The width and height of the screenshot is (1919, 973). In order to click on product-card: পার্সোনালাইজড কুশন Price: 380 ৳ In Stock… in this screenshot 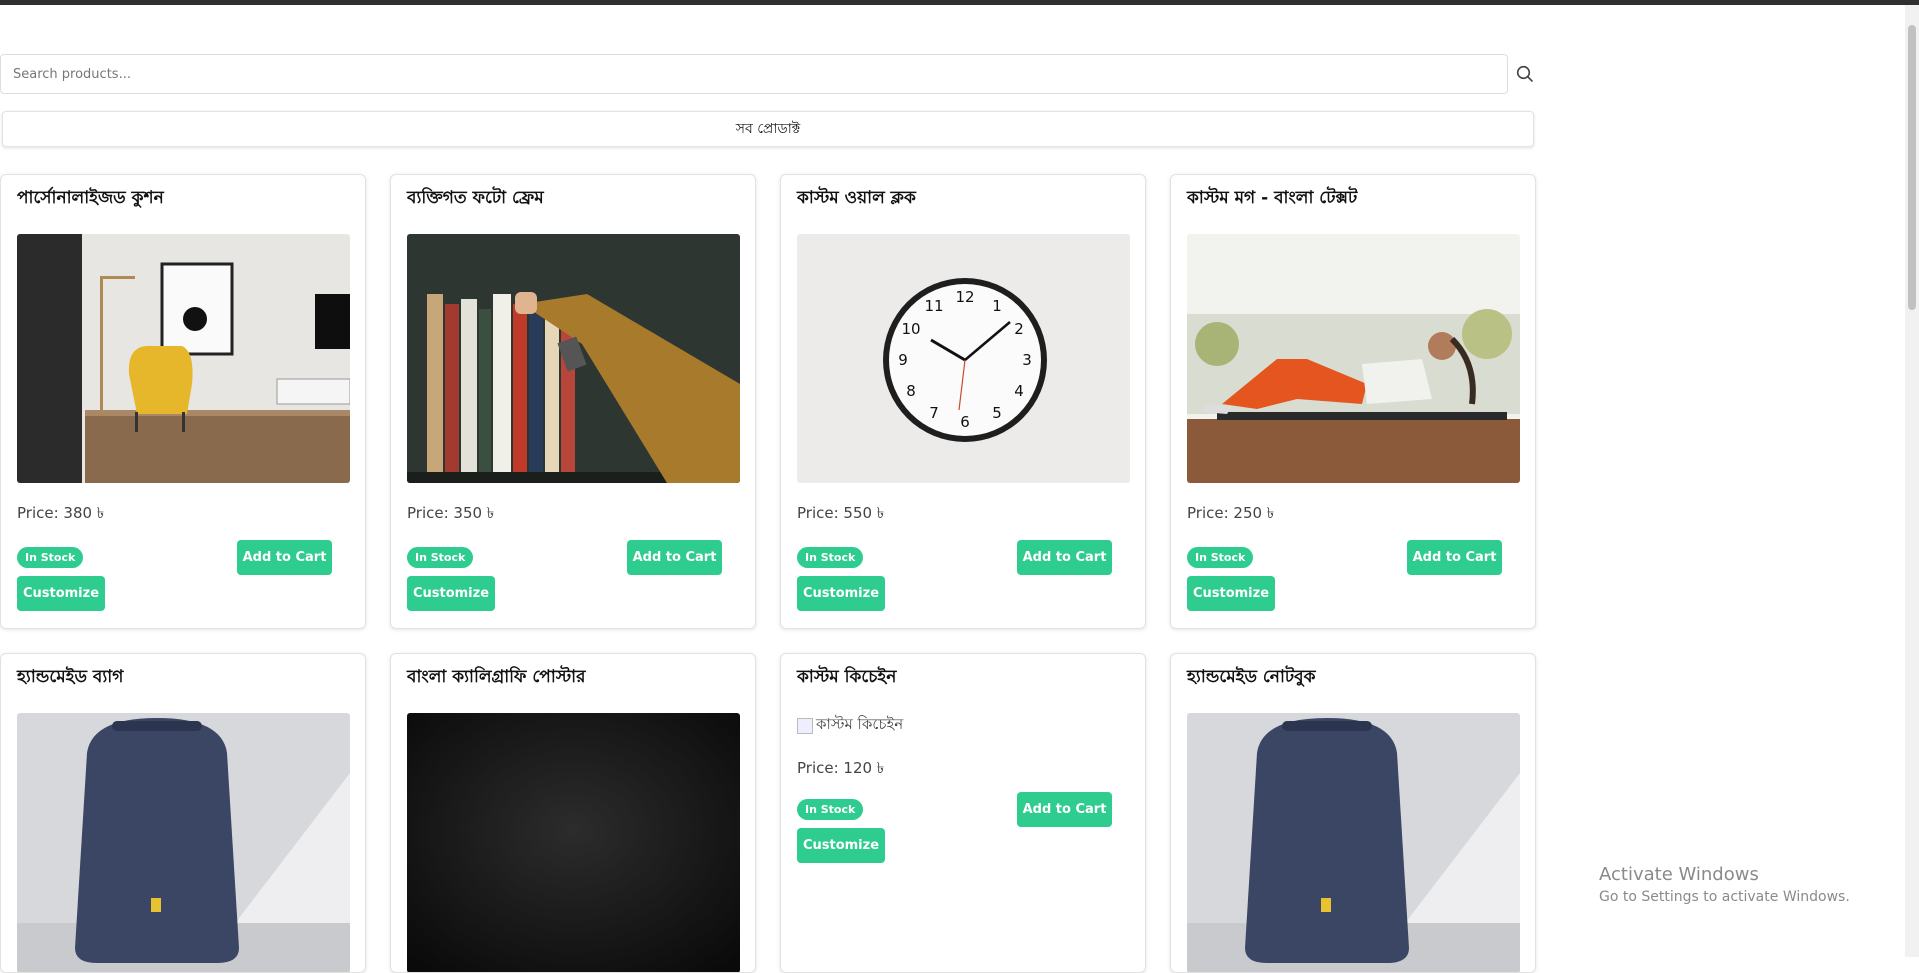, I will do `click(183, 401)`.